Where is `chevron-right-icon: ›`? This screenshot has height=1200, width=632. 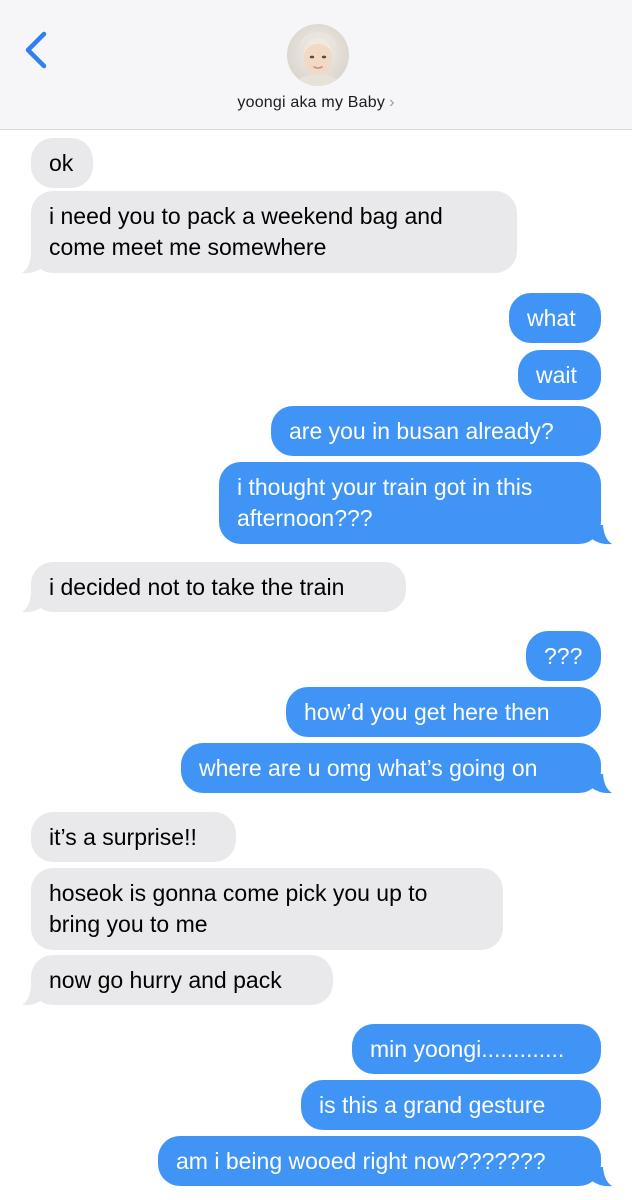
chevron-right-icon: › is located at coordinates (392, 102).